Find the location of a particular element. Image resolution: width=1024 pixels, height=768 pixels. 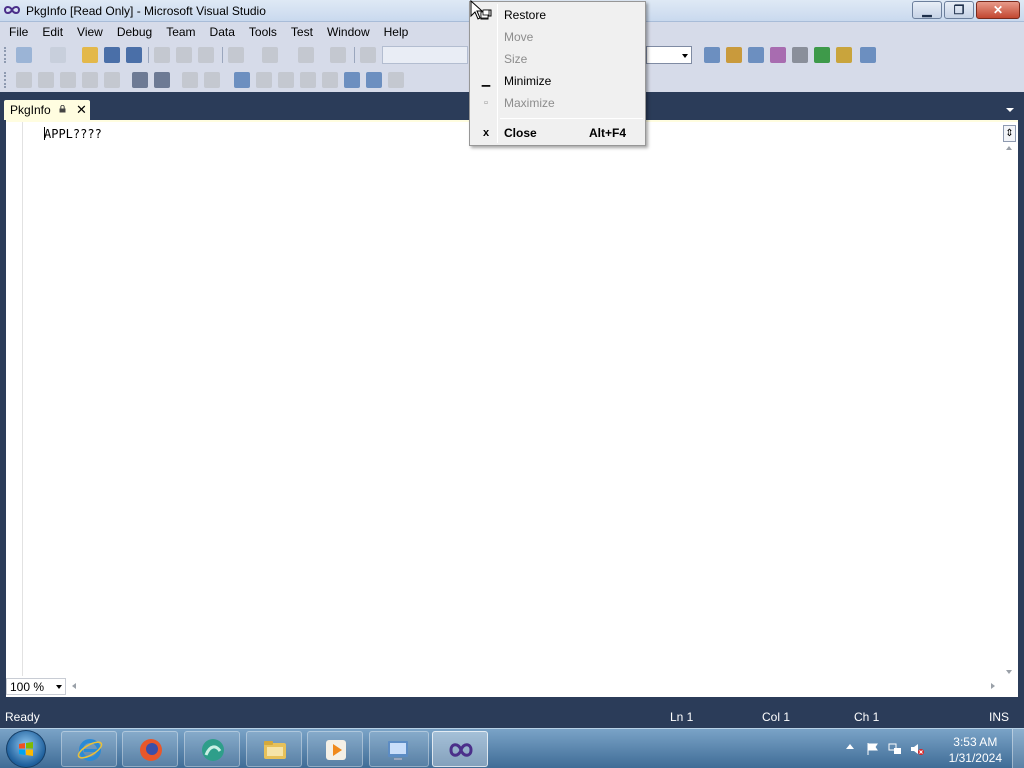

taskbar-visual-studio is located at coordinates (460, 749).